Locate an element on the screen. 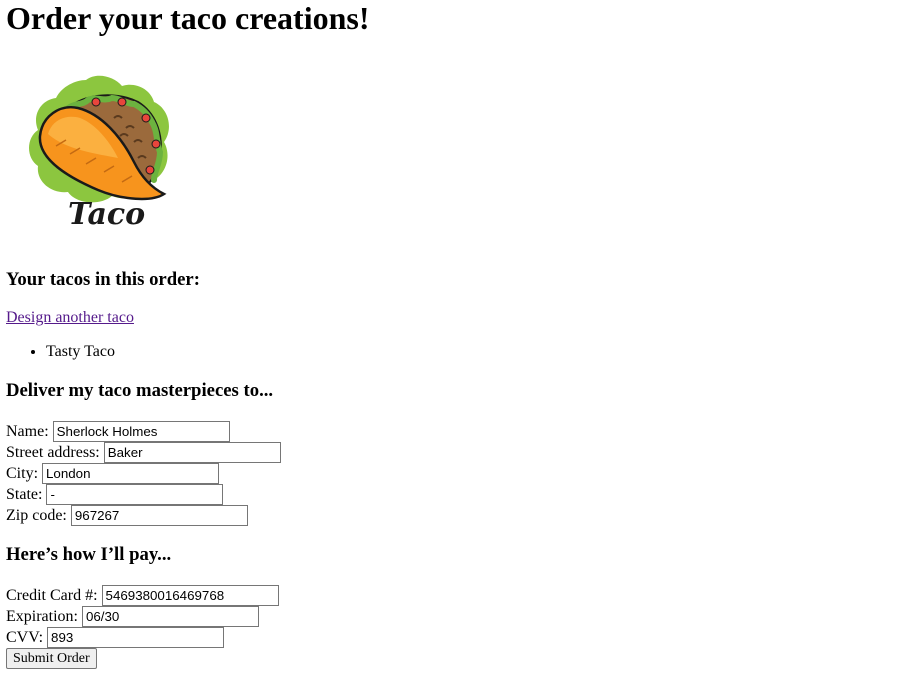  expiration-label: Expiration: is located at coordinates (42, 616).